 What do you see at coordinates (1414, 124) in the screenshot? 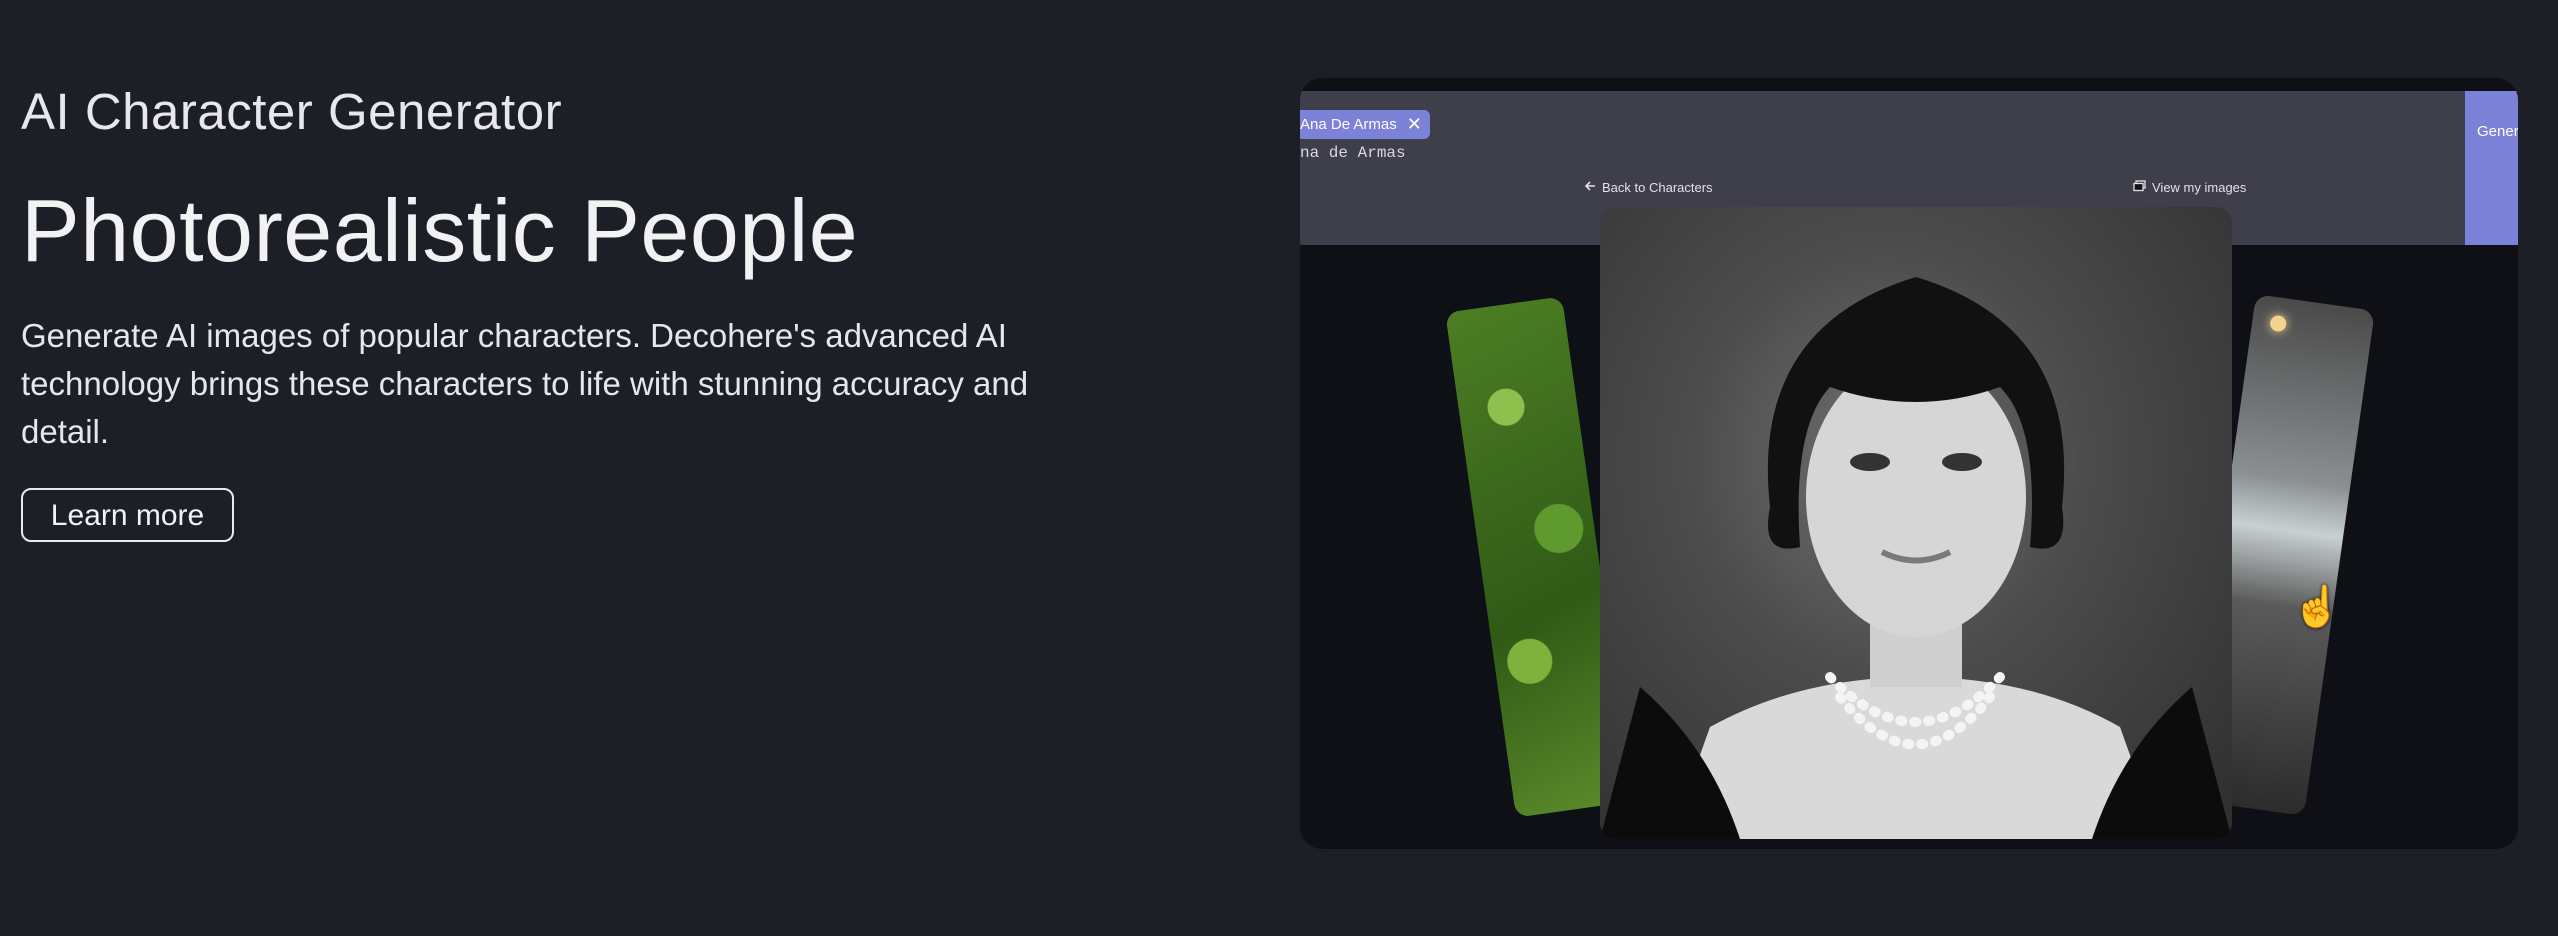
I see `close-icon: ✕` at bounding box center [1414, 124].